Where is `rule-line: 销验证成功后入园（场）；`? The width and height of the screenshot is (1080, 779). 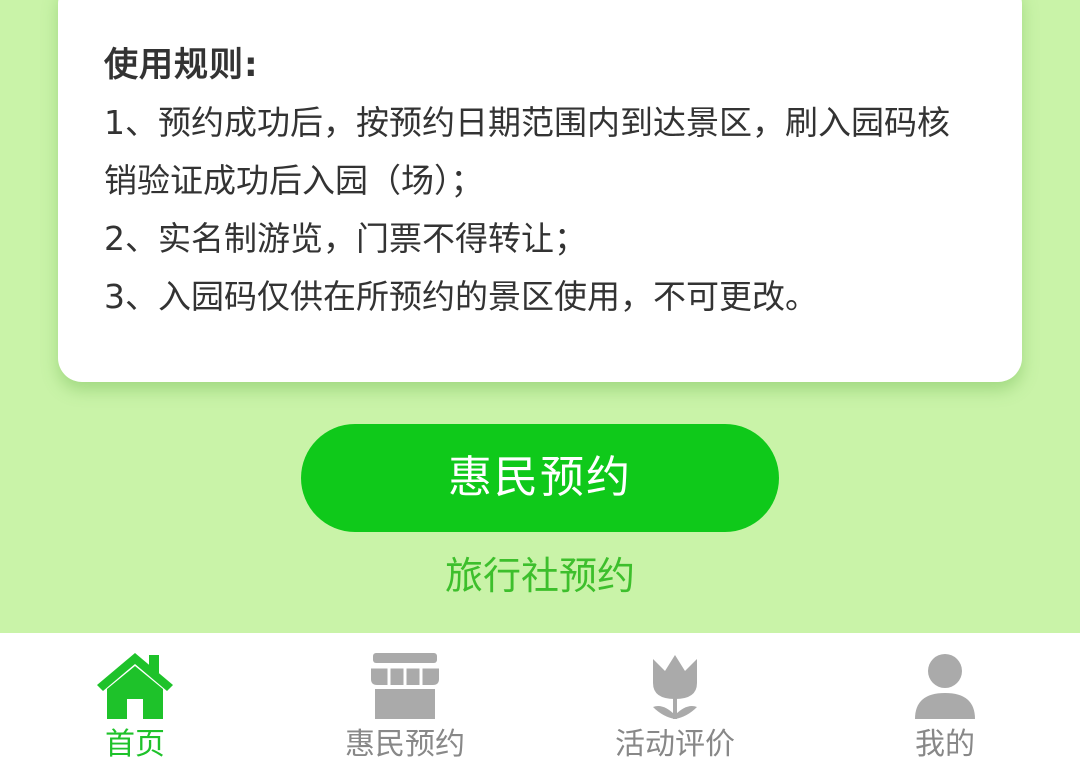
rule-line: 销验证成功后入园（场）； is located at coordinates (294, 180).